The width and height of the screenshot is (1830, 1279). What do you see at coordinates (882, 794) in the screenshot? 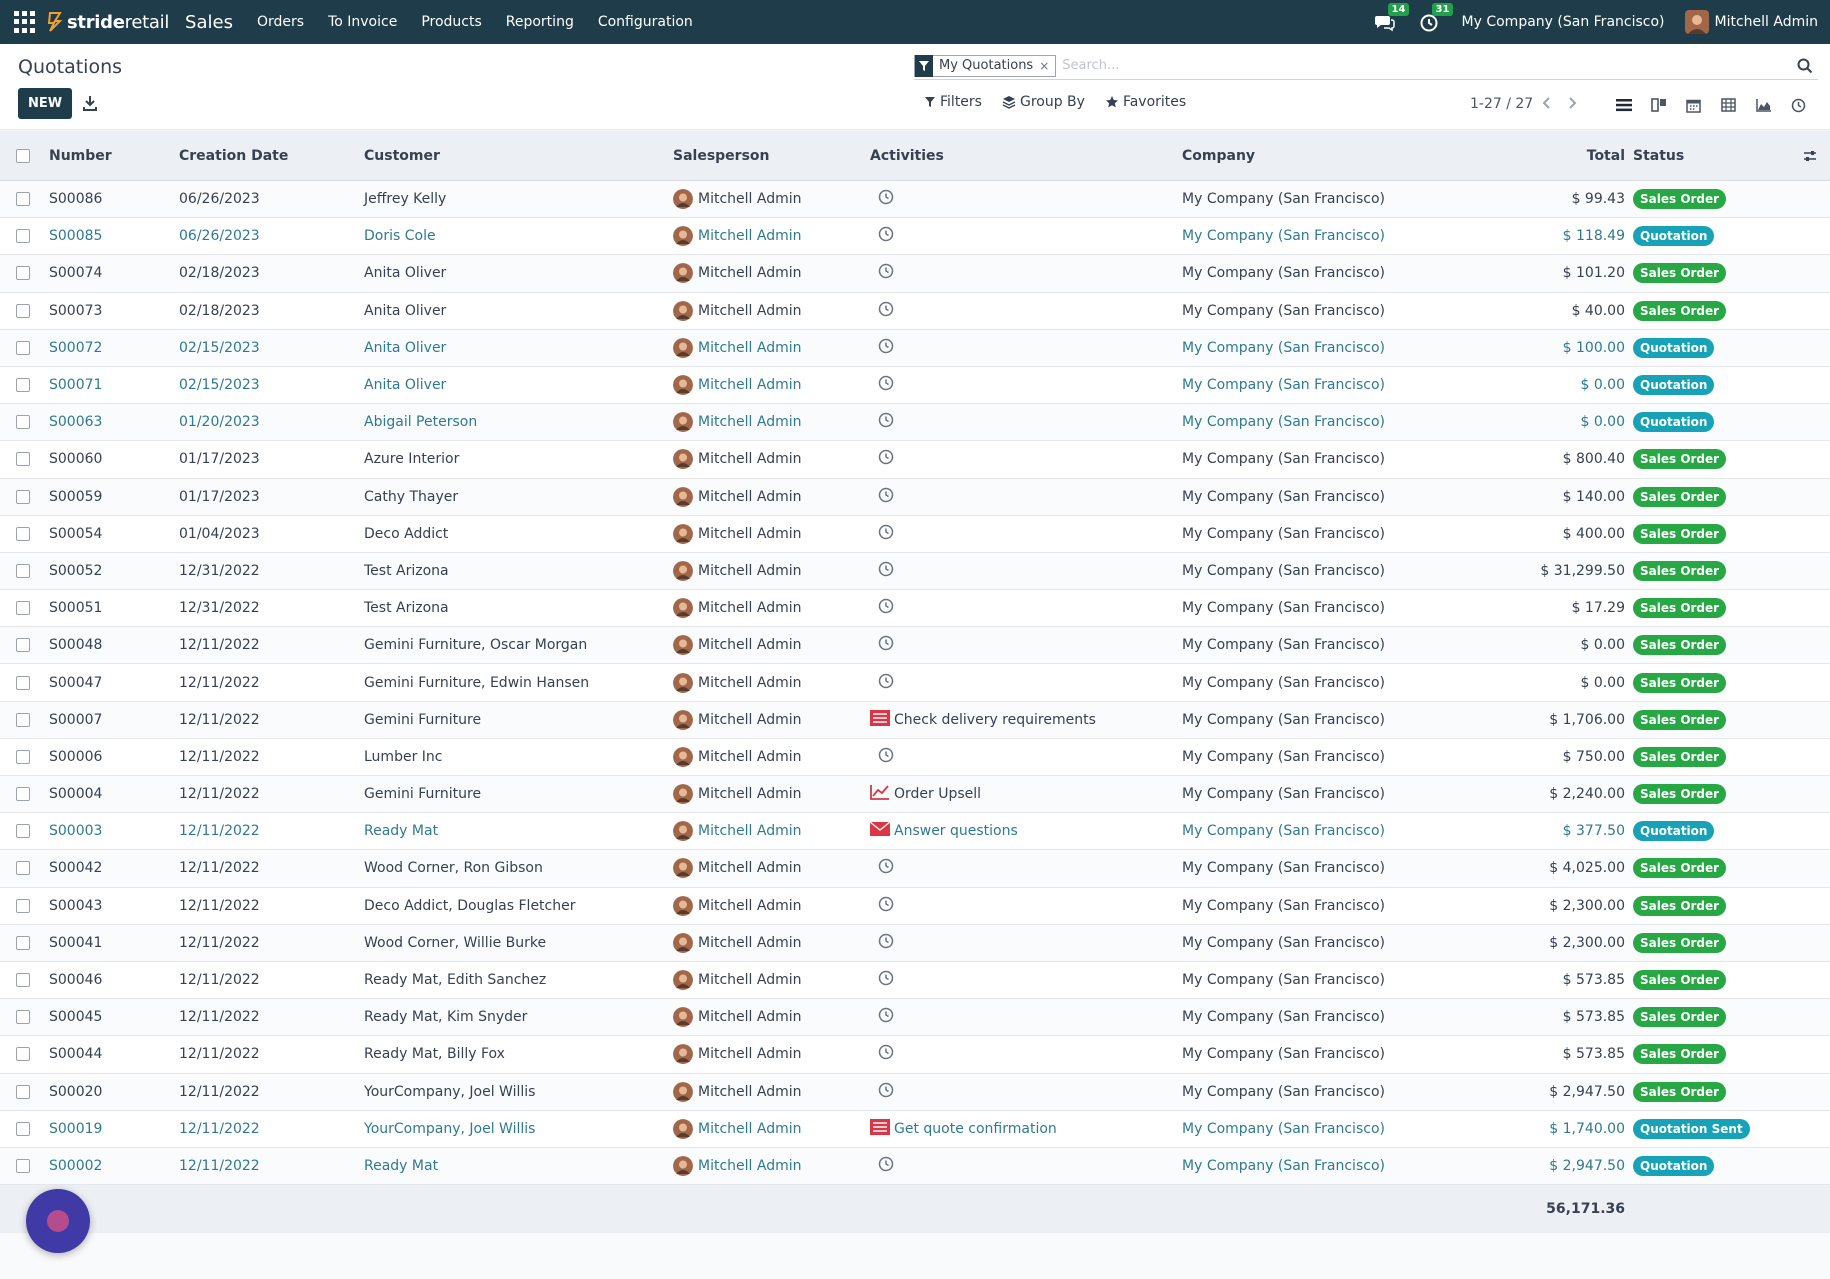
I see `chart-icon` at bounding box center [882, 794].